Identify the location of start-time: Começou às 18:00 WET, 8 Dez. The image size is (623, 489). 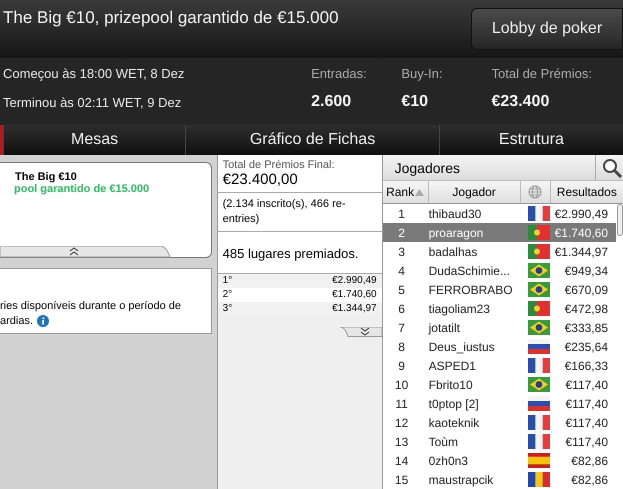
(94, 73).